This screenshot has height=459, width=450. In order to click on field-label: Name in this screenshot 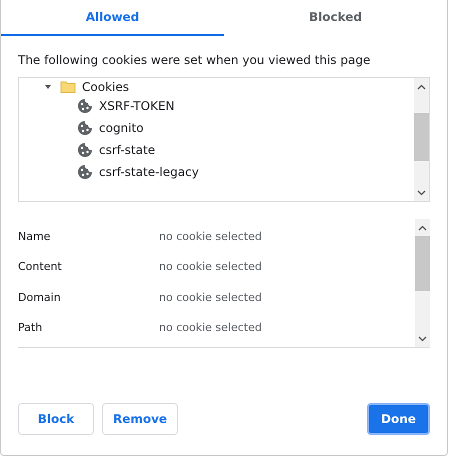, I will do `click(35, 236)`.